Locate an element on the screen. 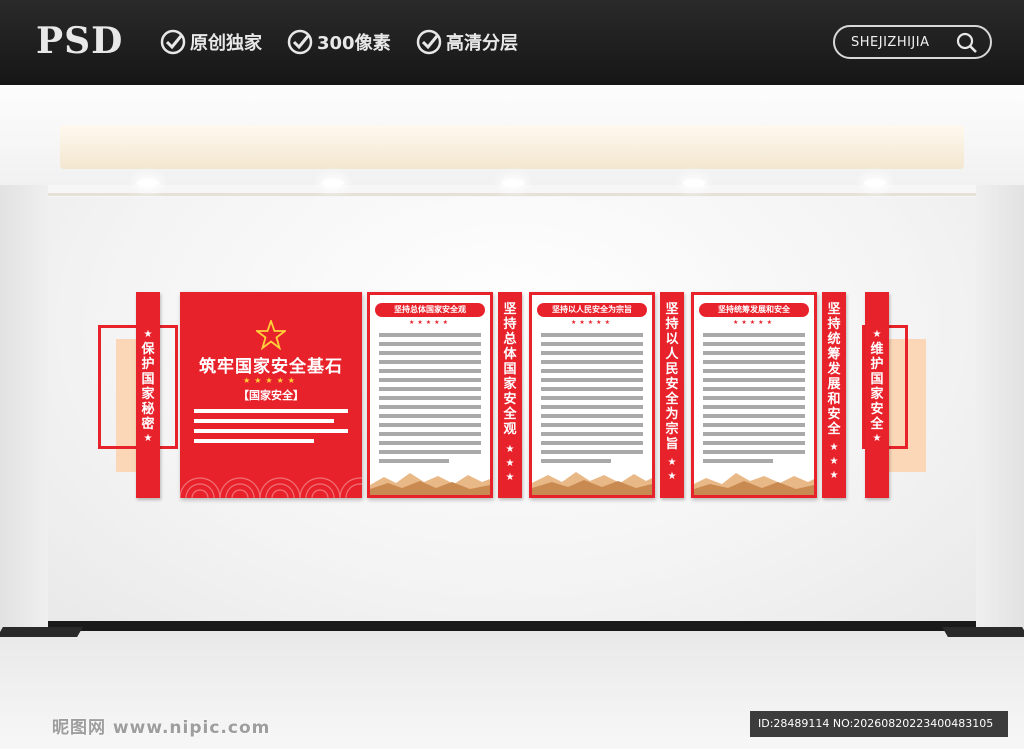  divider-vertical-banner-3: 坚持统筹发展和安全 ★ ★ ★ is located at coordinates (834, 395).